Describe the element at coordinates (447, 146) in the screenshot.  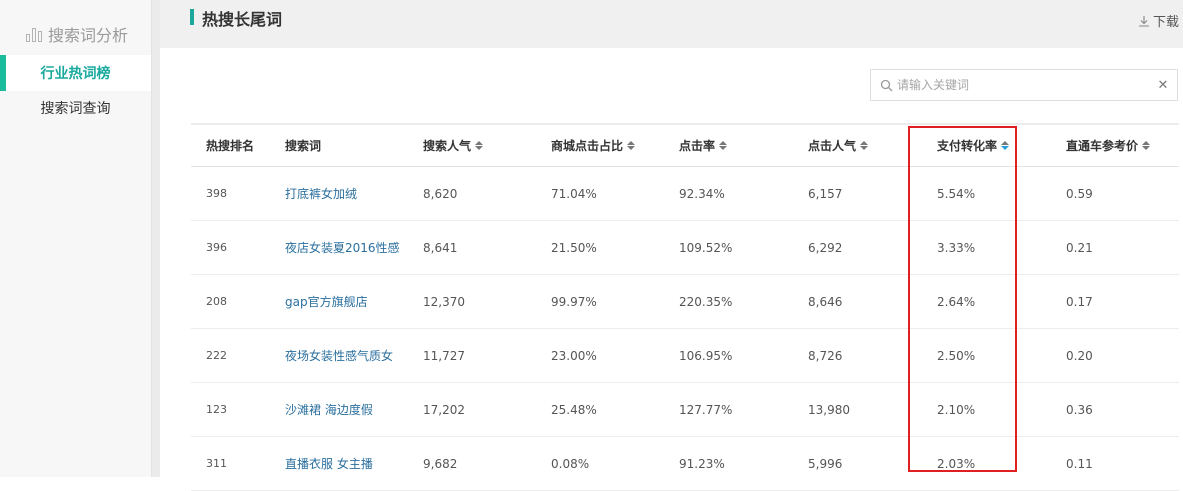
I see `column-header-label: 搜索人气` at that location.